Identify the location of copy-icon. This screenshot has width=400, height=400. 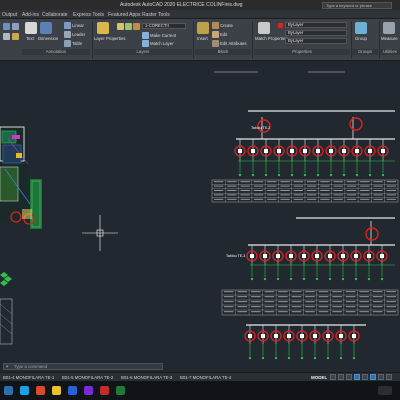
(15, 36).